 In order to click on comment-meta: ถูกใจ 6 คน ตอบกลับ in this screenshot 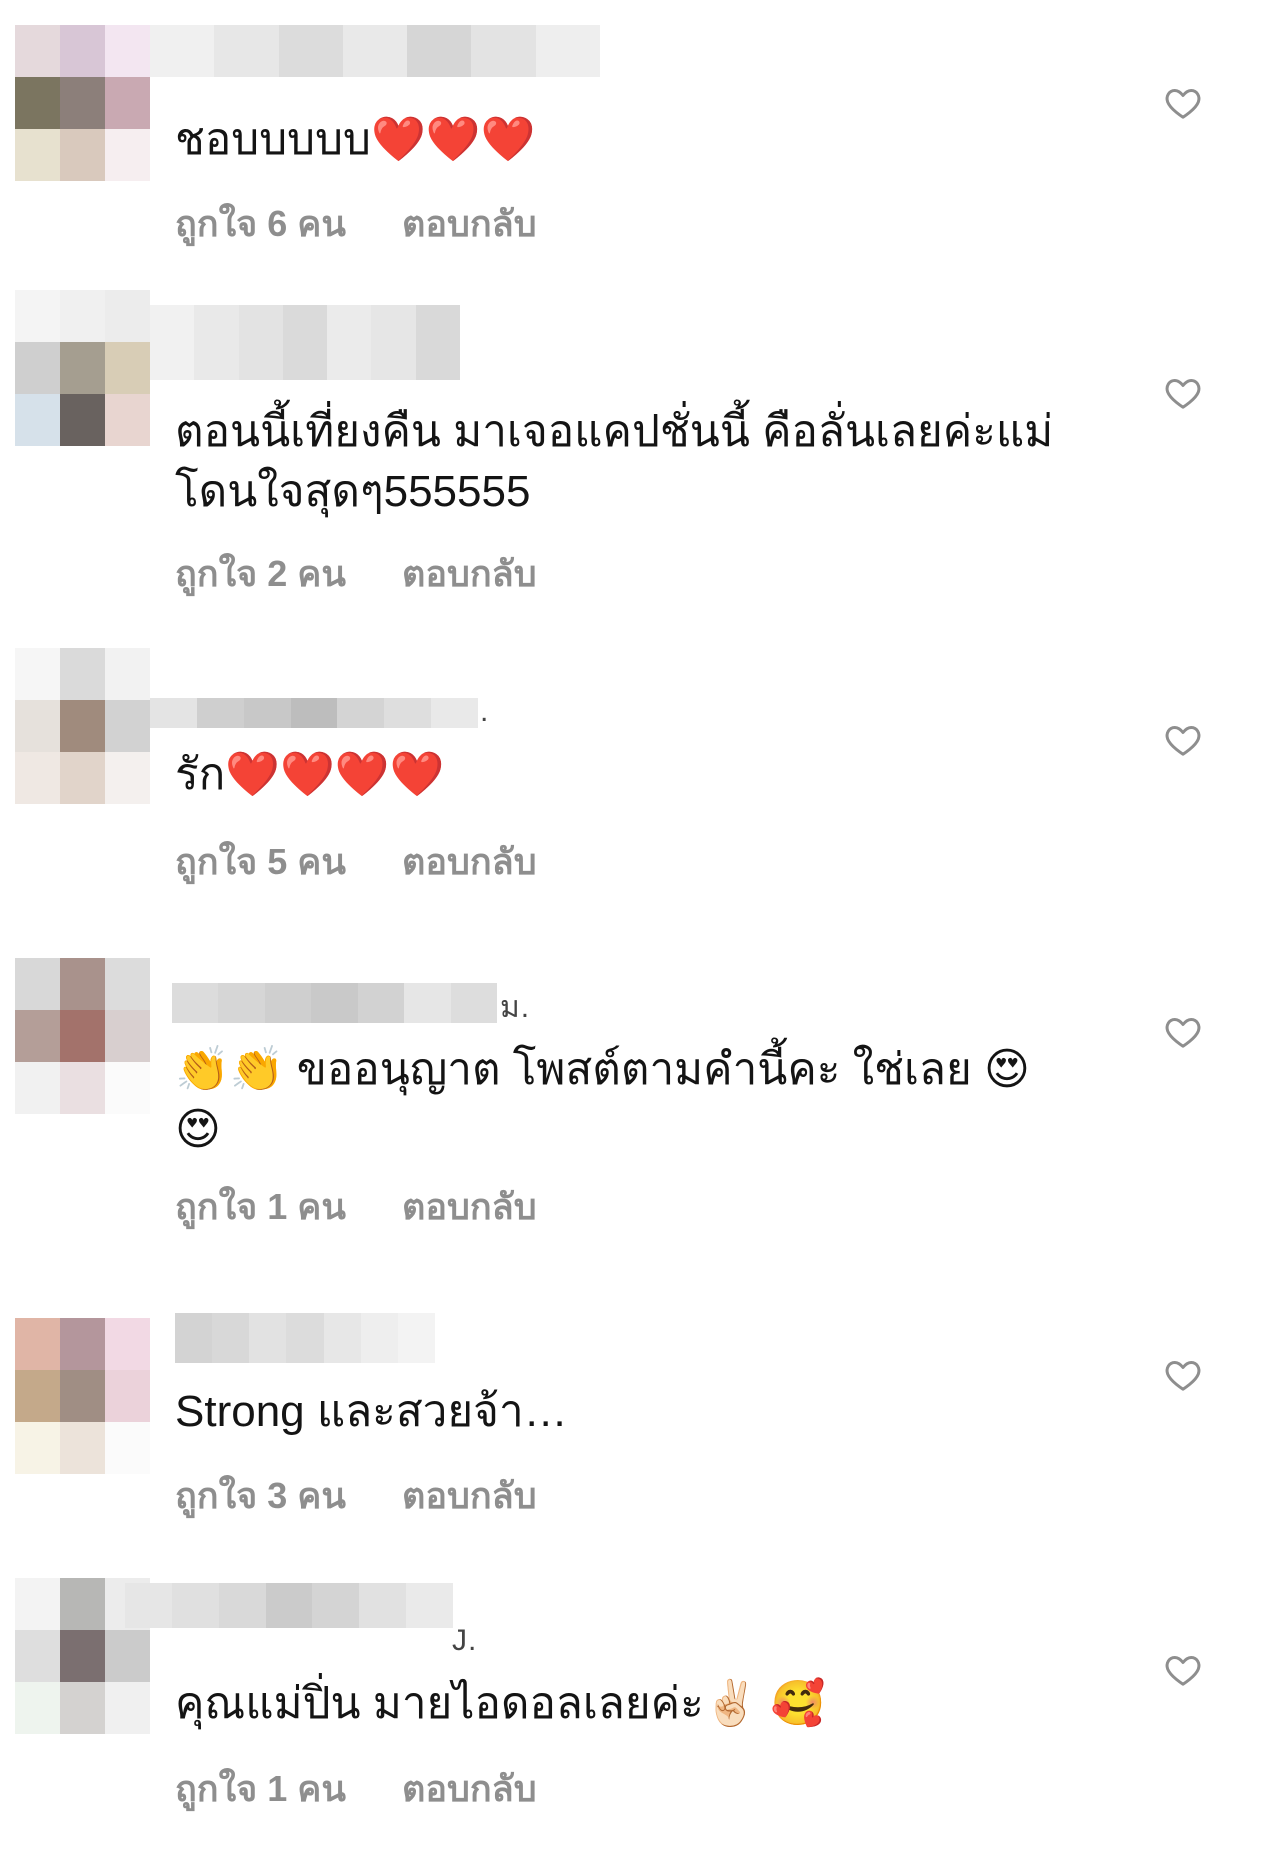, I will do `click(356, 223)`.